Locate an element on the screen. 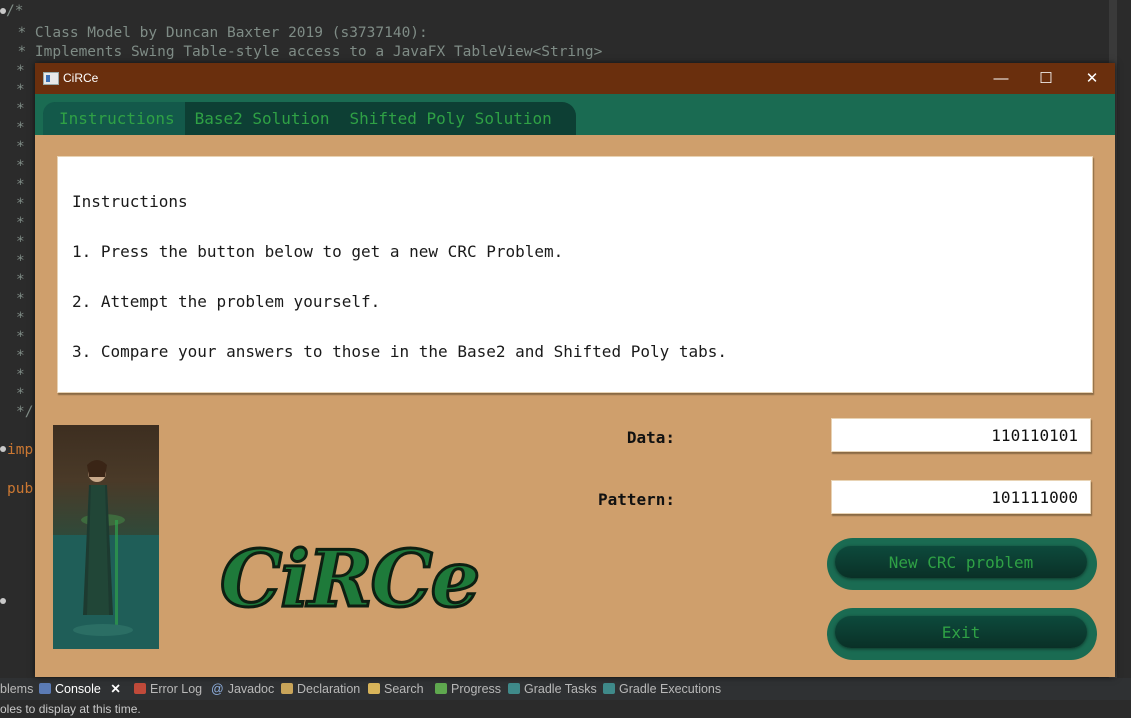 This screenshot has width=1131, height=718. tab-base2-solution: Base2 Solution is located at coordinates (262, 118).